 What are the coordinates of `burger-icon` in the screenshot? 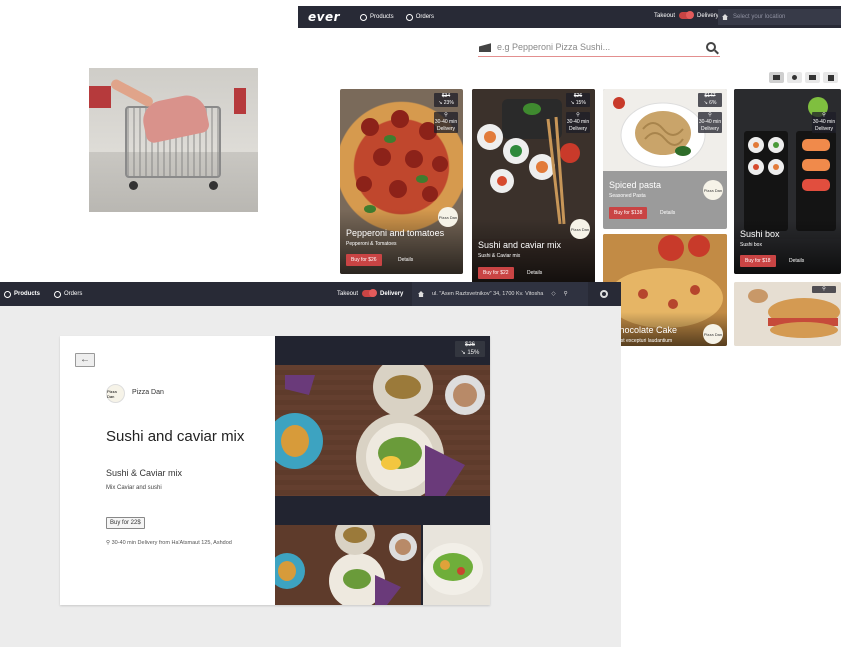 It's located at (485, 47).